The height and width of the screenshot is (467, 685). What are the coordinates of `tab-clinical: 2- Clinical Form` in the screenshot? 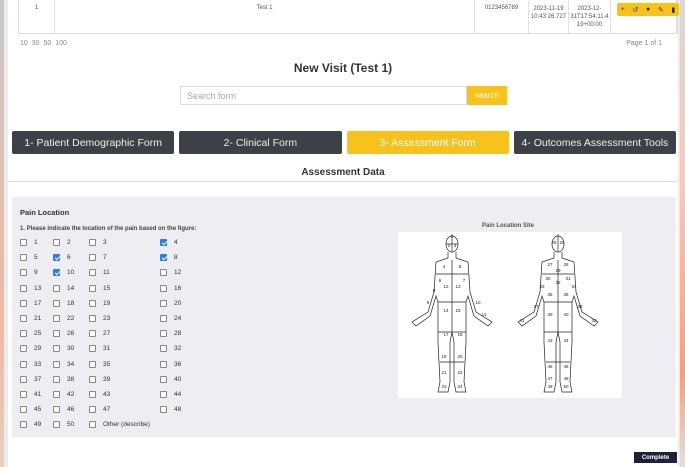 It's located at (260, 142).